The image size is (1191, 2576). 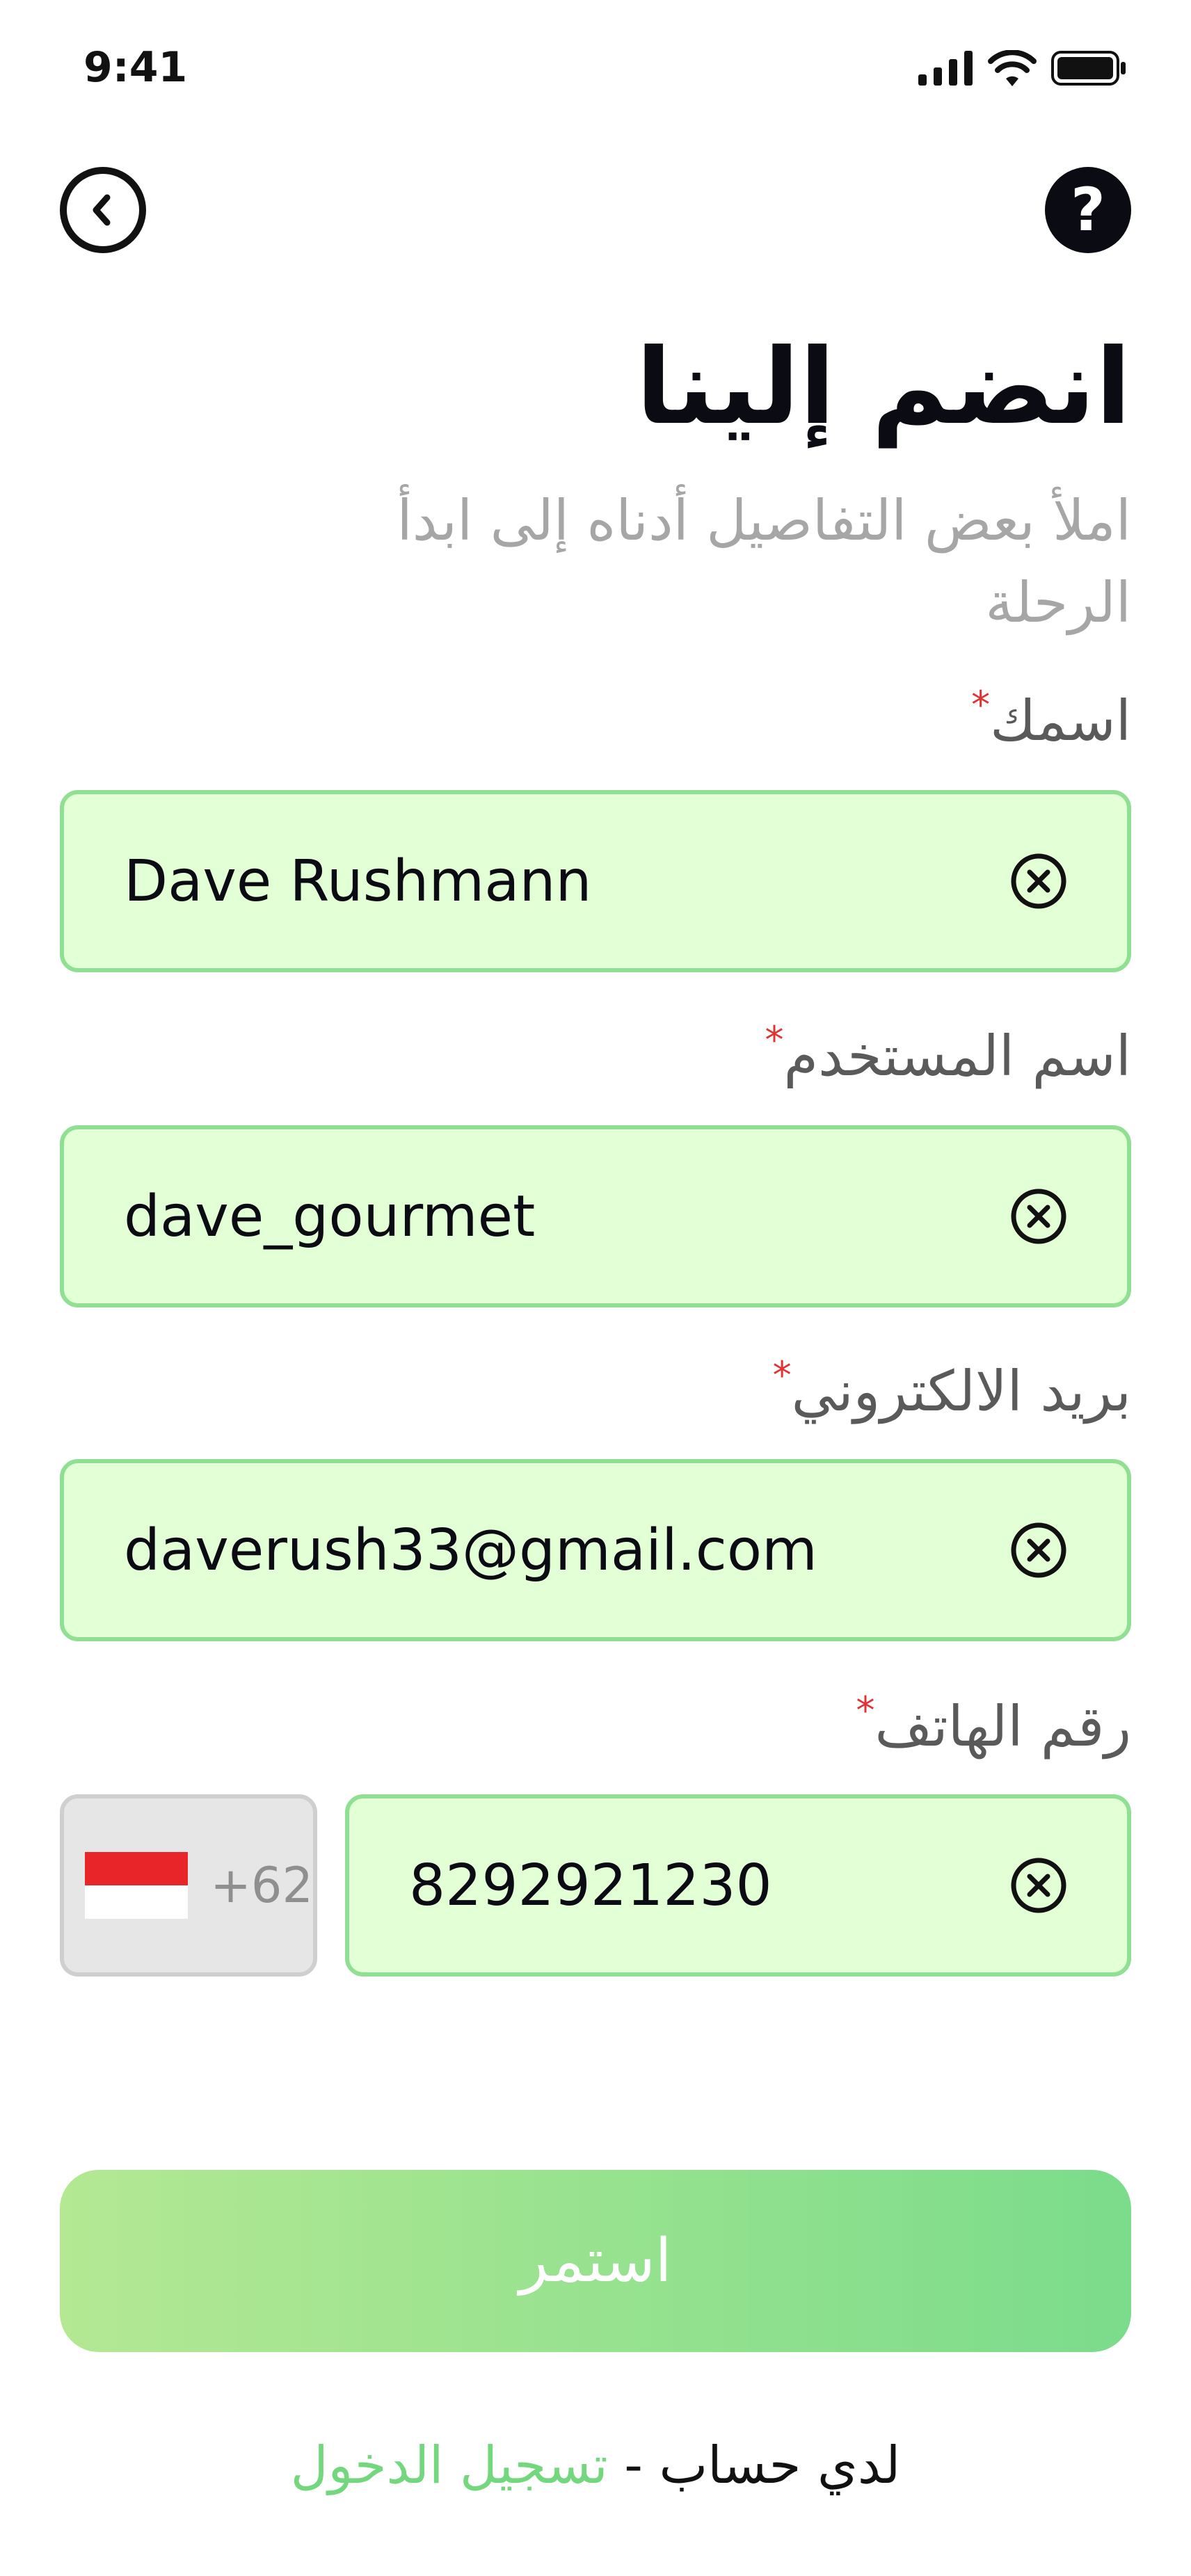 I want to click on username-label: اسم المستخدم*, so click(x=948, y=1053).